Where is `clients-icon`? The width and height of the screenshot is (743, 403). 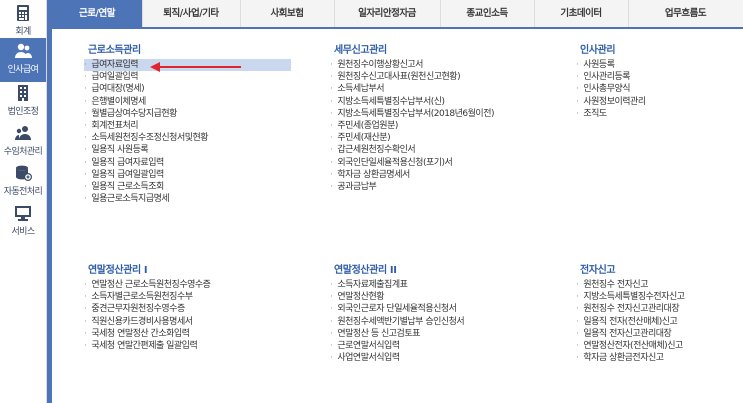 clients-icon is located at coordinates (23, 133).